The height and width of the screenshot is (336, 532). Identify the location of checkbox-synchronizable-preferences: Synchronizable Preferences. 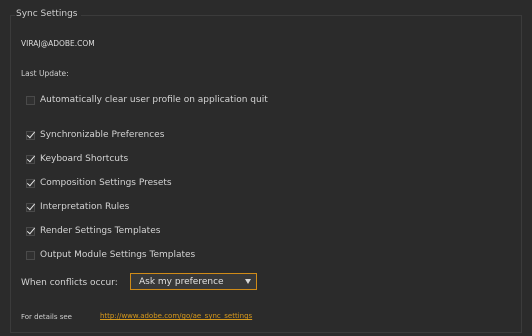
(95, 135).